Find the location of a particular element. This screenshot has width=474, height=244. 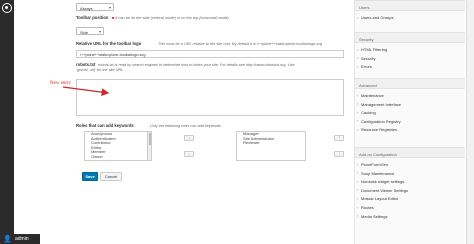

sidebar-item: Nordoisk widget settings is located at coordinates (380, 182).